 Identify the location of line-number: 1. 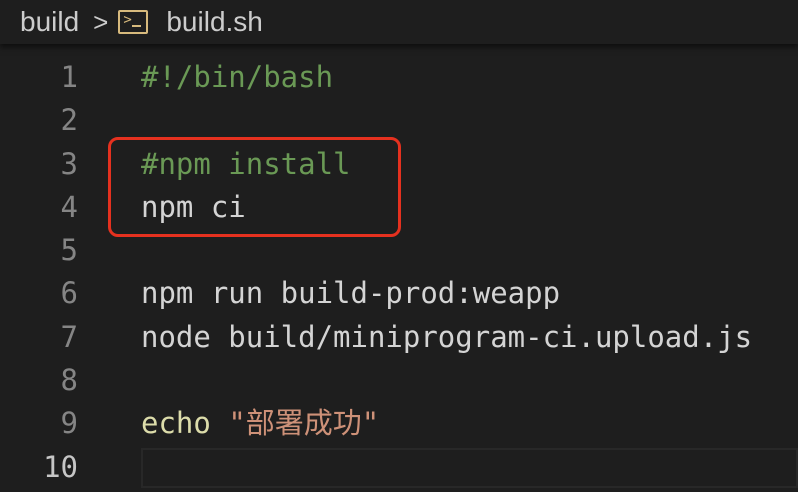
(69, 77).